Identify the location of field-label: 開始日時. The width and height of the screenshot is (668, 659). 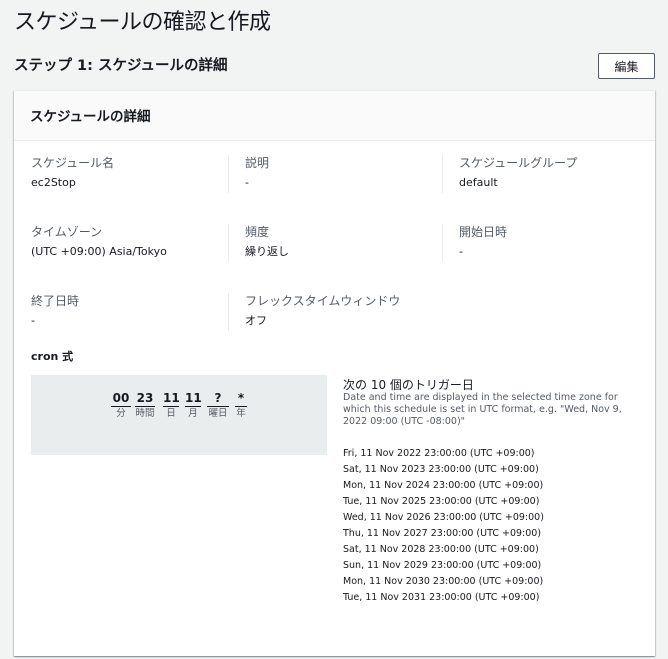
(483, 232).